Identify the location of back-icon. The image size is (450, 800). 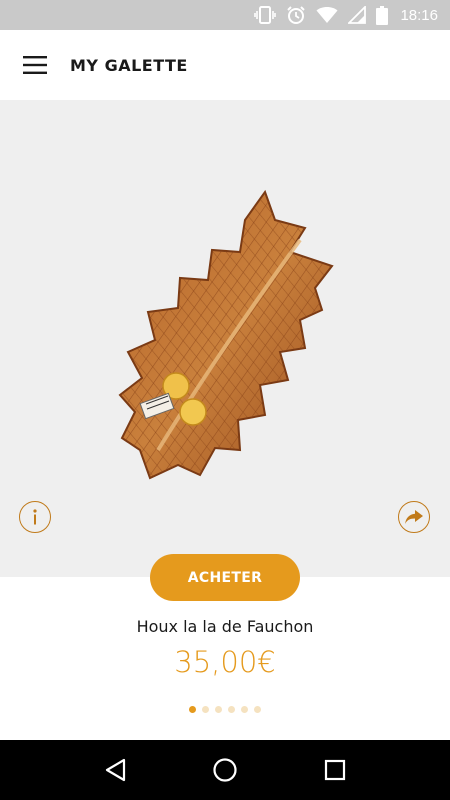
(115, 770).